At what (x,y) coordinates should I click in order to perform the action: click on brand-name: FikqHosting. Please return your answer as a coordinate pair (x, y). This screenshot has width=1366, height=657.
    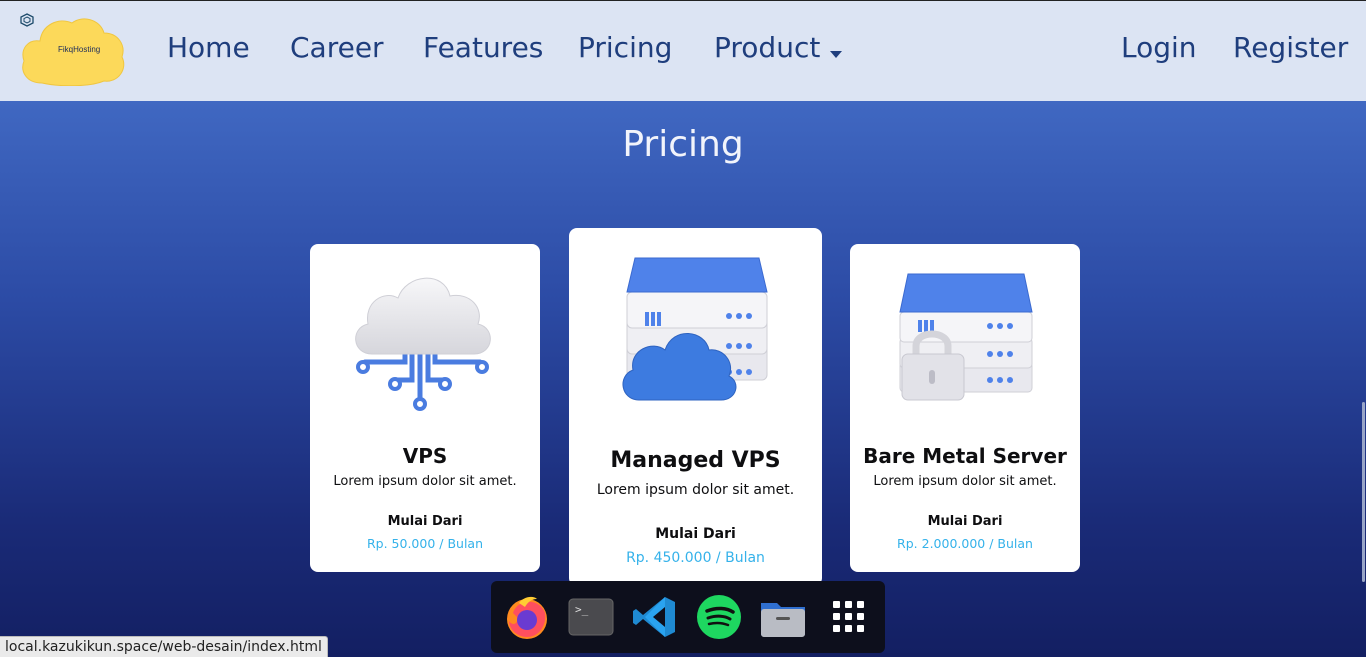
    Looking at the image, I should click on (79, 49).